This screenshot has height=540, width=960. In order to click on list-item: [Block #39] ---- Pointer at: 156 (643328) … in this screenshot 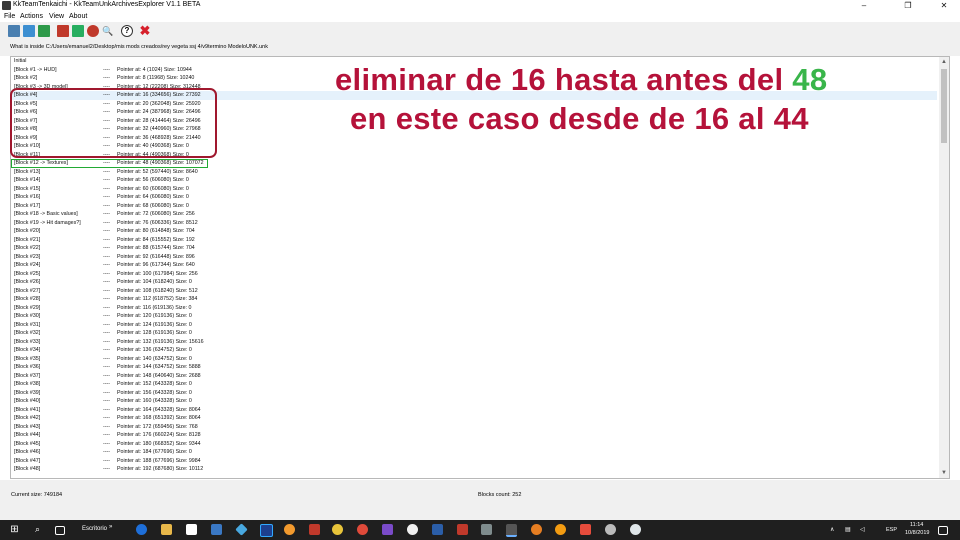, I will do `click(474, 393)`.